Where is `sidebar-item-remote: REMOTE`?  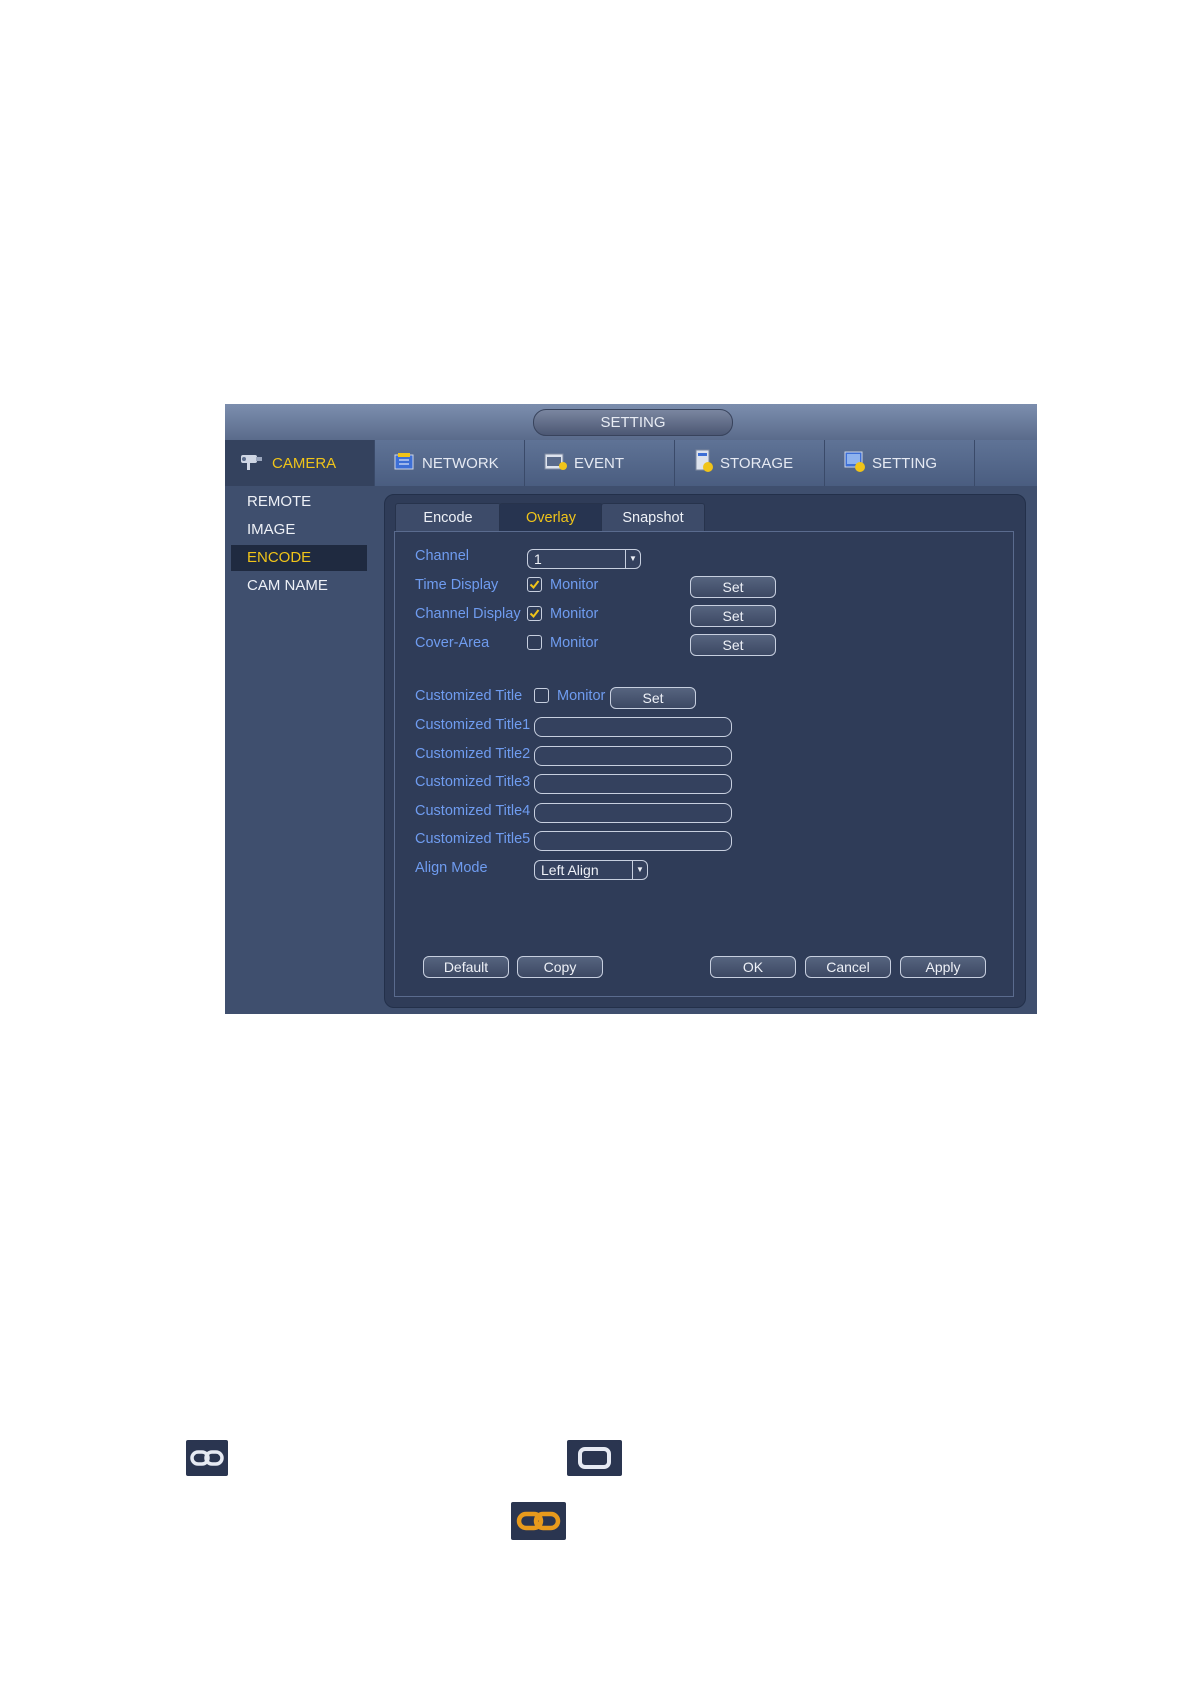 sidebar-item-remote: REMOTE is located at coordinates (299, 502).